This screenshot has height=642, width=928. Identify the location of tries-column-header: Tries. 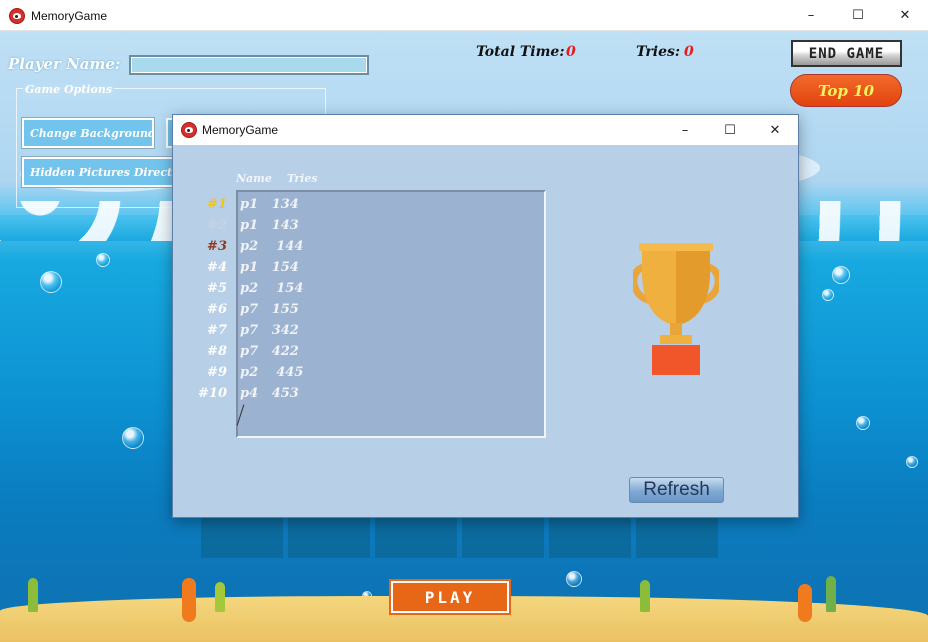
(302, 178).